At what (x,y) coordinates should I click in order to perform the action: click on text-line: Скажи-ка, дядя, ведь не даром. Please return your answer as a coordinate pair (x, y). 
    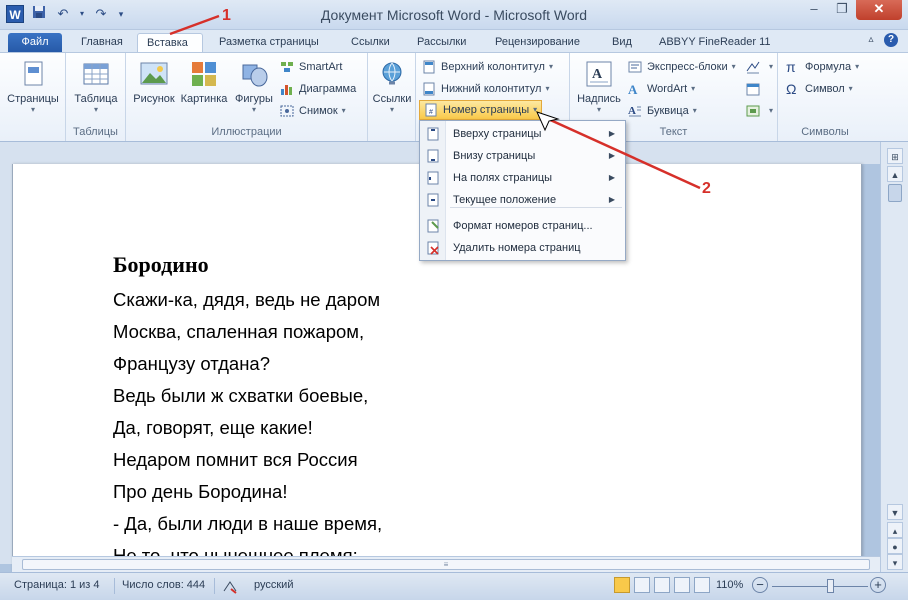
    Looking at the image, I should click on (247, 300).